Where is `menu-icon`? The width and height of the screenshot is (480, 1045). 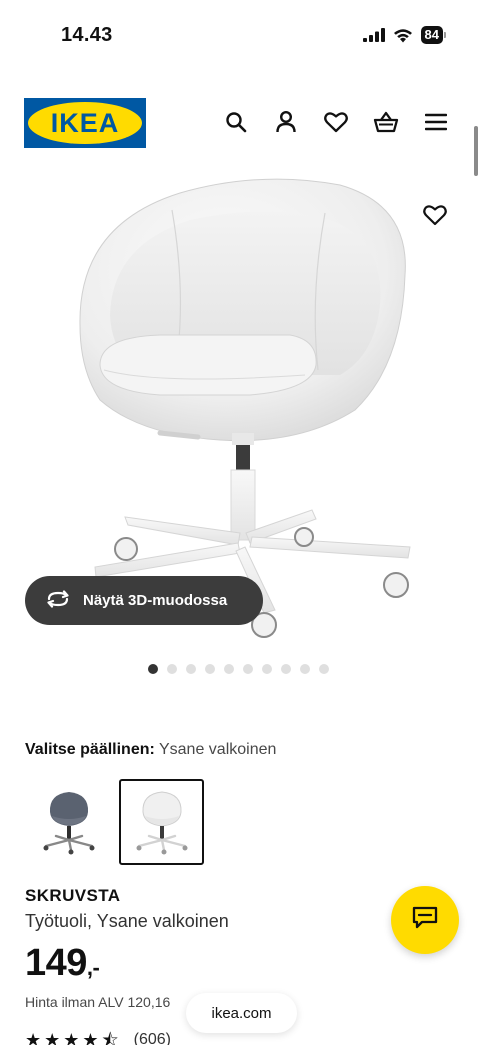
menu-icon is located at coordinates (436, 122).